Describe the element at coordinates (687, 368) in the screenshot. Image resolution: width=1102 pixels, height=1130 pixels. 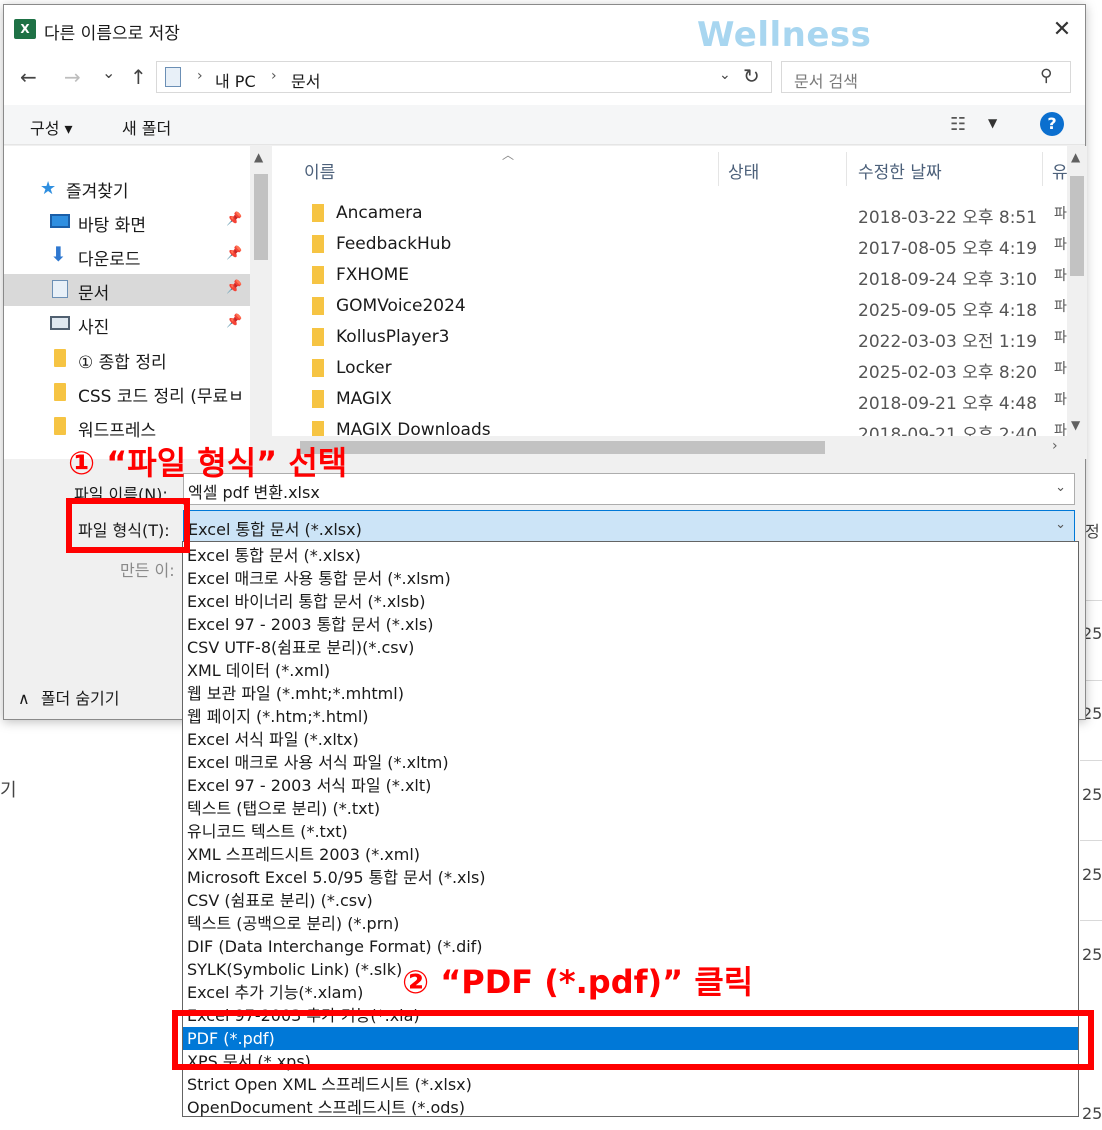
I see `file-row: Locker 2025-02-03 오후 8:20 파` at that location.